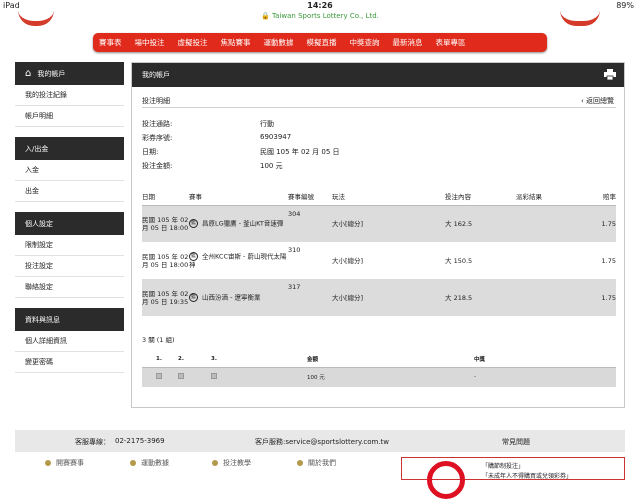 This screenshot has width=640, height=499. Describe the element at coordinates (310, 196) in the screenshot. I see `col-header-id: 賽事編號` at that location.